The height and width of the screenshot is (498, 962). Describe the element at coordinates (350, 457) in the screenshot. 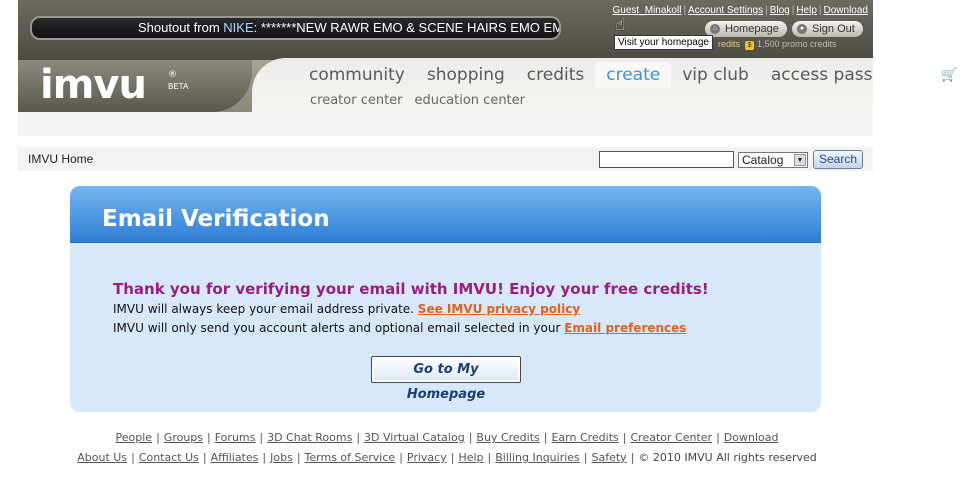

I see `footer-link: Terms of Service` at that location.